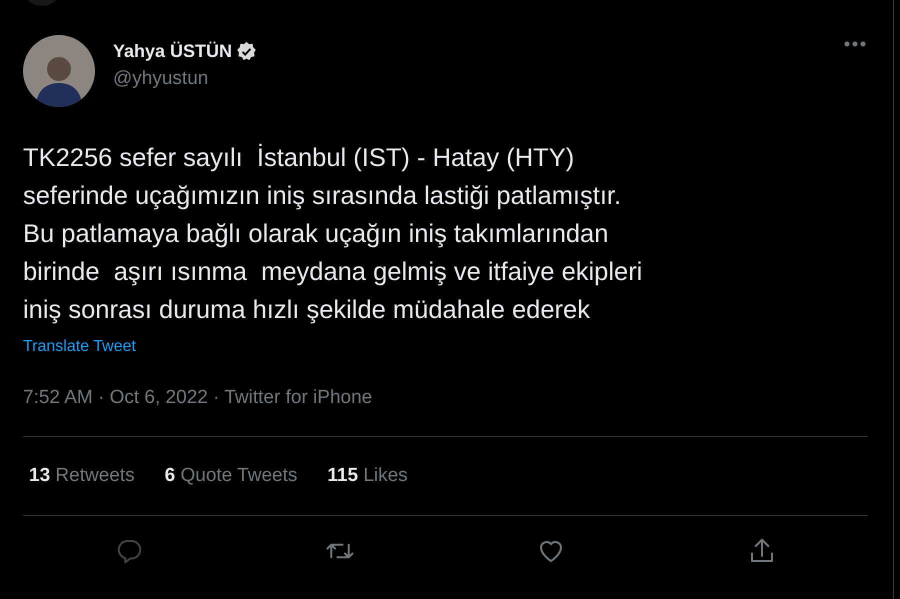  What do you see at coordinates (231, 476) in the screenshot?
I see `stat-link: 6 Quote Tweets` at bounding box center [231, 476].